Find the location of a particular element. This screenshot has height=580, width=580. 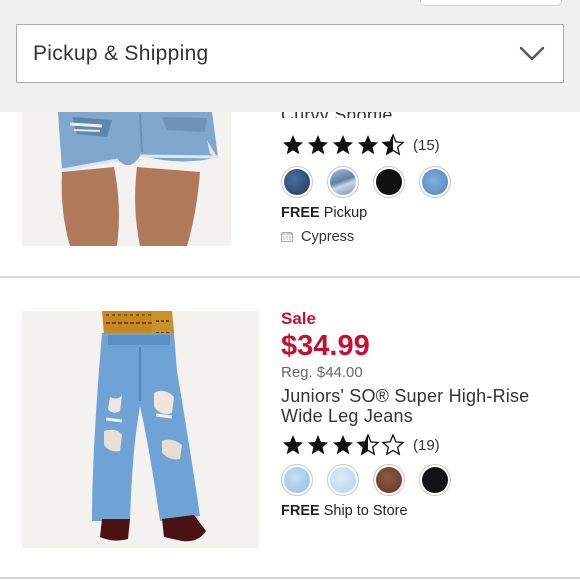

fulfillment-info: FREE Ship to Store is located at coordinates (405, 511).